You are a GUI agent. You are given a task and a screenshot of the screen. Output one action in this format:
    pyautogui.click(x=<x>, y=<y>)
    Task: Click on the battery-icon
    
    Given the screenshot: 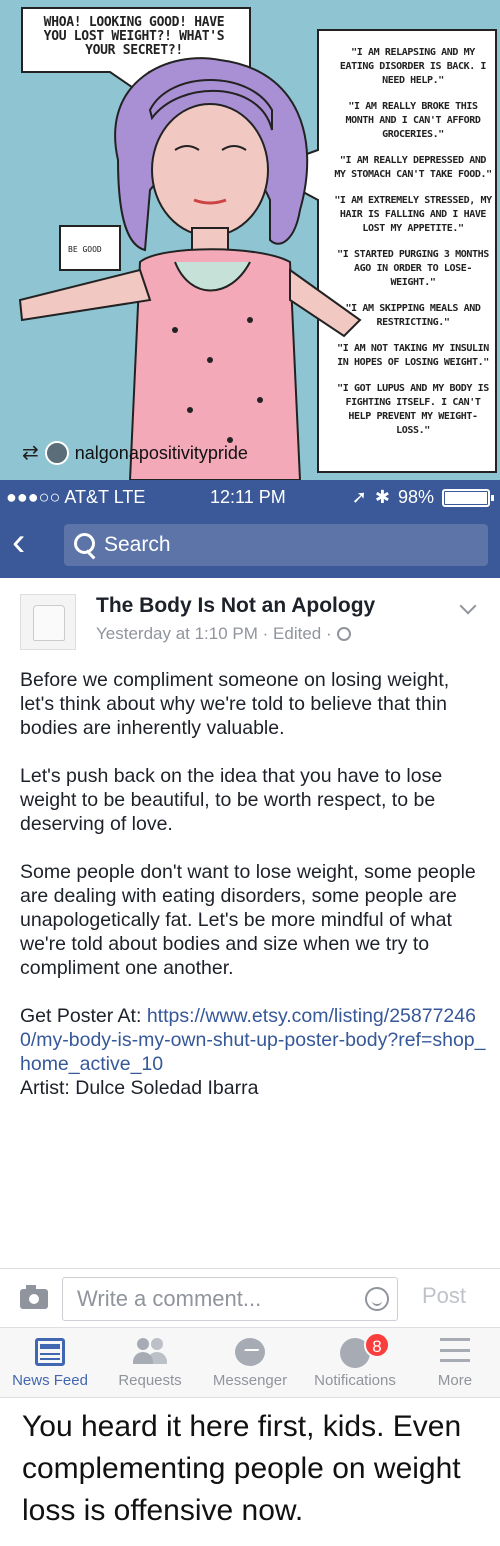 What is the action you would take?
    pyautogui.click(x=468, y=497)
    